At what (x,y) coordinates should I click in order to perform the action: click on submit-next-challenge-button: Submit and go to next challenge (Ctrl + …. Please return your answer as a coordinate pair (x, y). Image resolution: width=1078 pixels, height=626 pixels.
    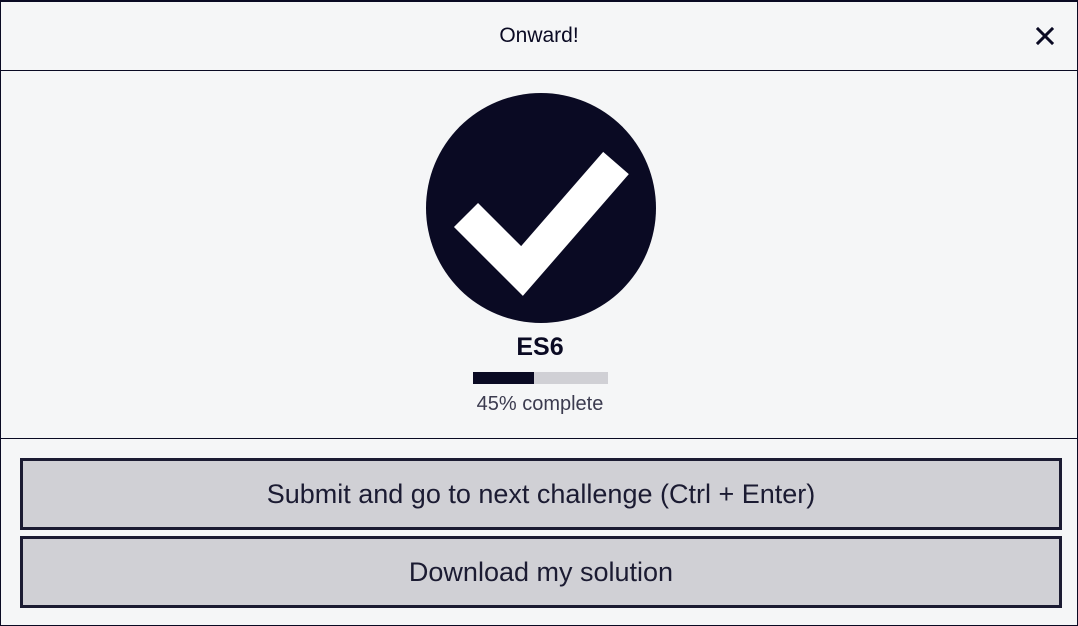
    Looking at the image, I should click on (541, 494).